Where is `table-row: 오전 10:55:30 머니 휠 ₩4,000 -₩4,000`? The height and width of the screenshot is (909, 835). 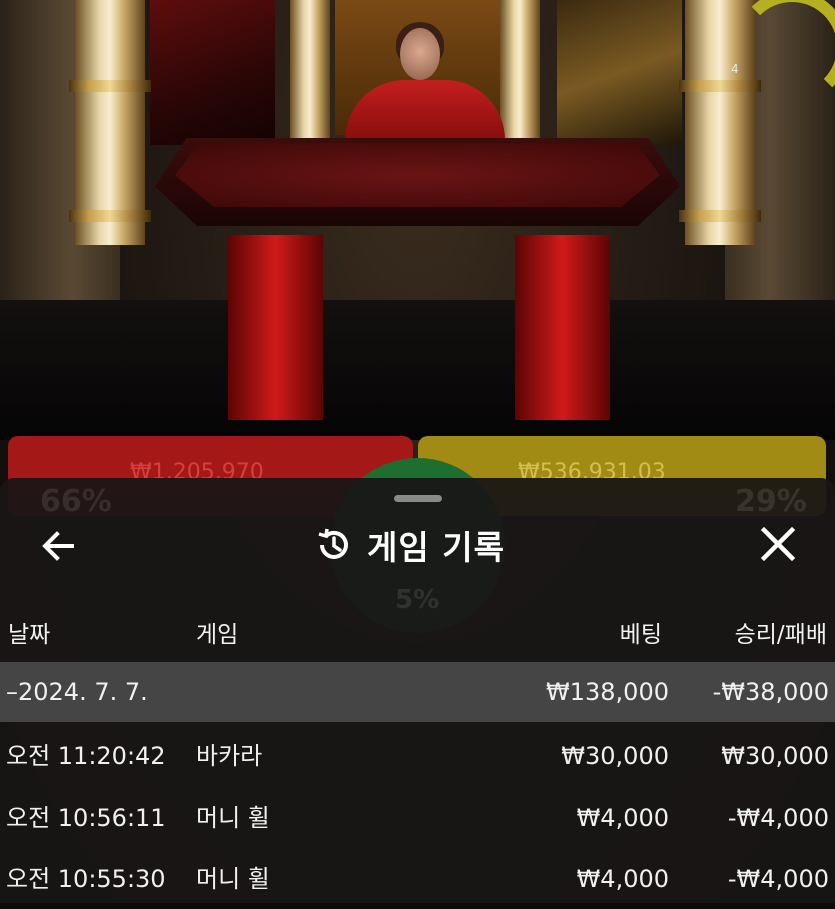 table-row: 오전 10:55:30 머니 휠 ₩4,000 -₩4,000 is located at coordinates (417, 879).